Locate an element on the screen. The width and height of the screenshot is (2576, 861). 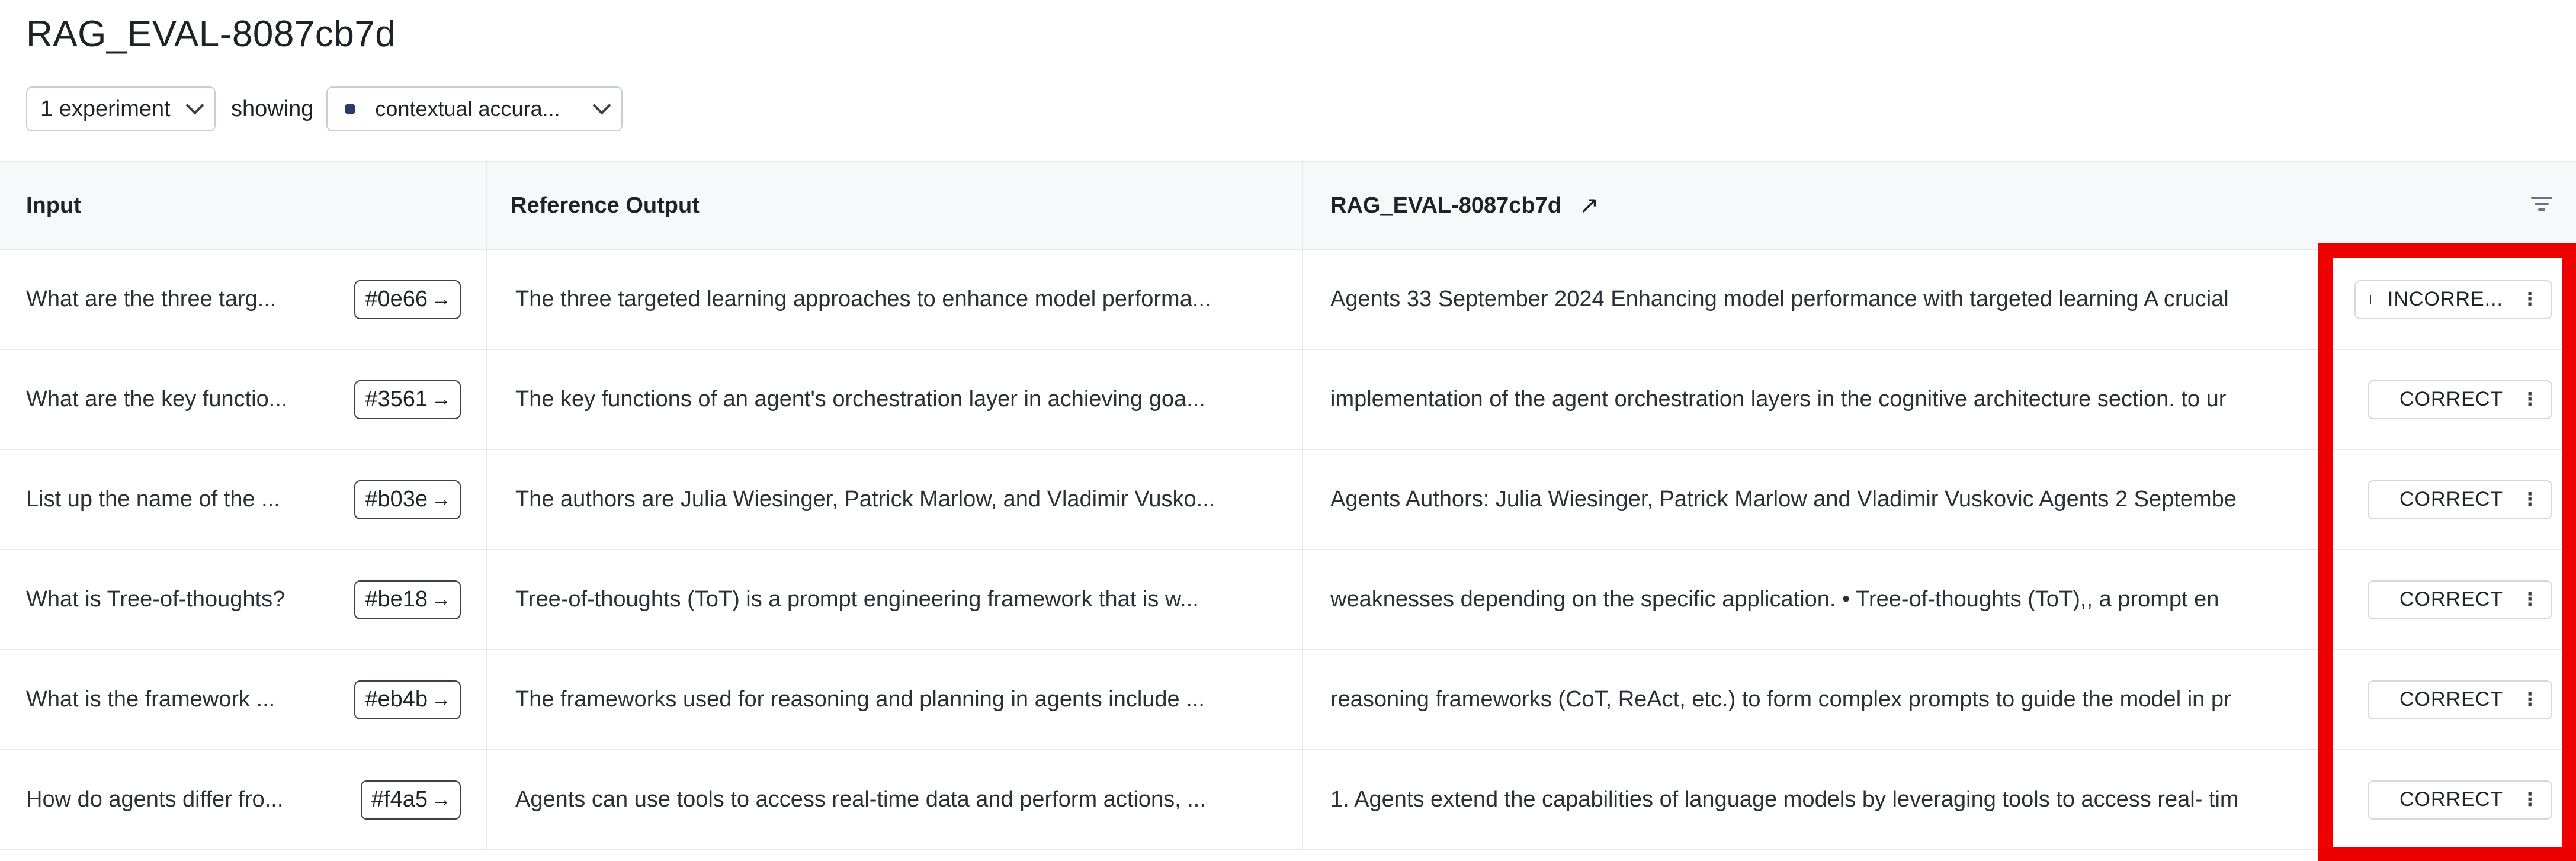
example-id: #b03e is located at coordinates (396, 499).